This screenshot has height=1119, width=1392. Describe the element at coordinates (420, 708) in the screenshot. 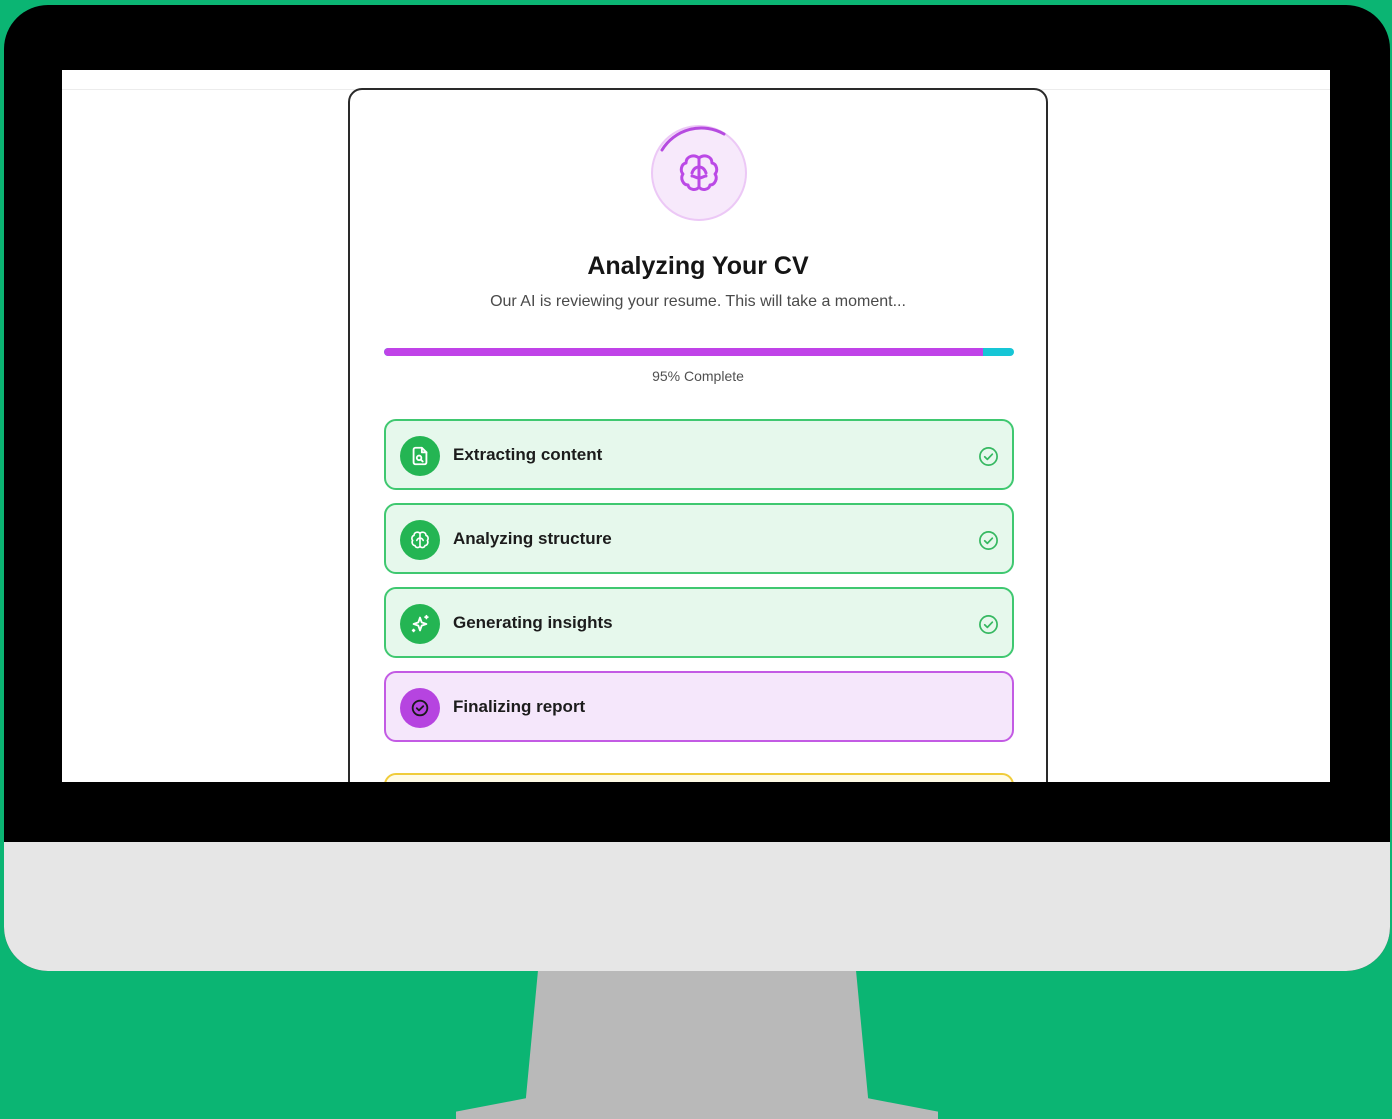

I see `circle-check-icon` at that location.